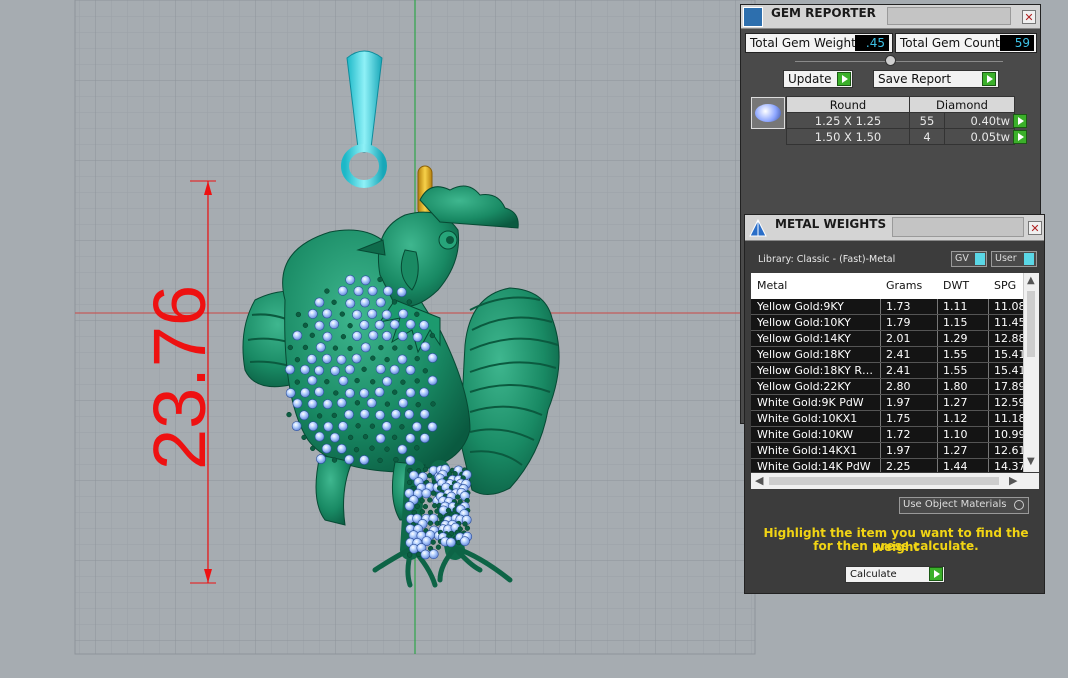 This screenshot has height=678, width=1068. I want to click on total-gem-count-value: 59, so click(1017, 43).